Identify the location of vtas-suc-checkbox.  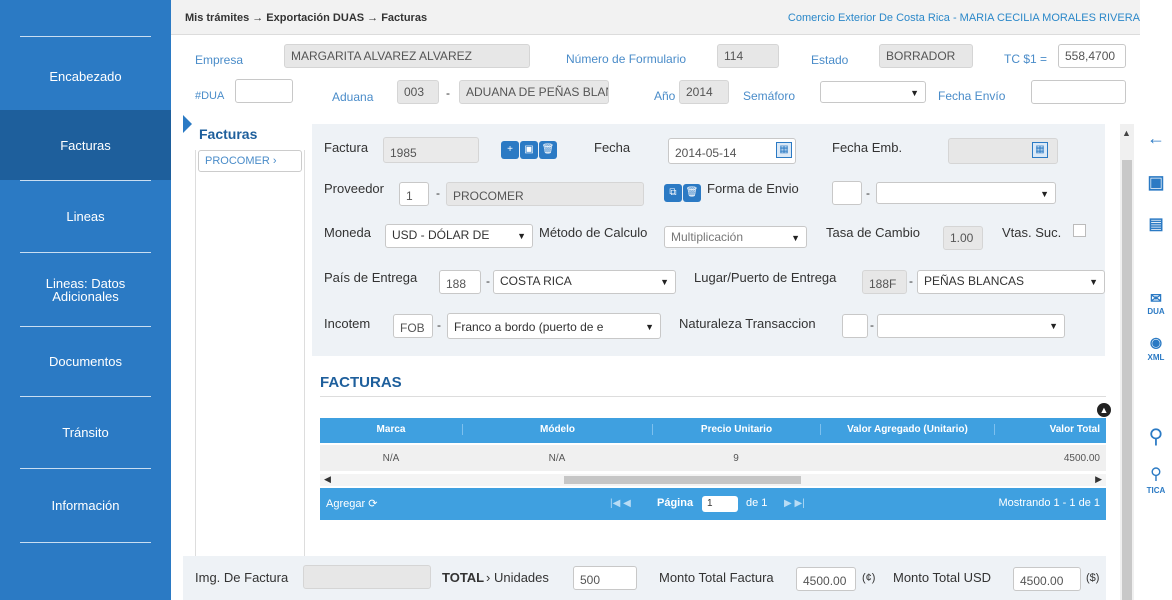
(1079, 230).